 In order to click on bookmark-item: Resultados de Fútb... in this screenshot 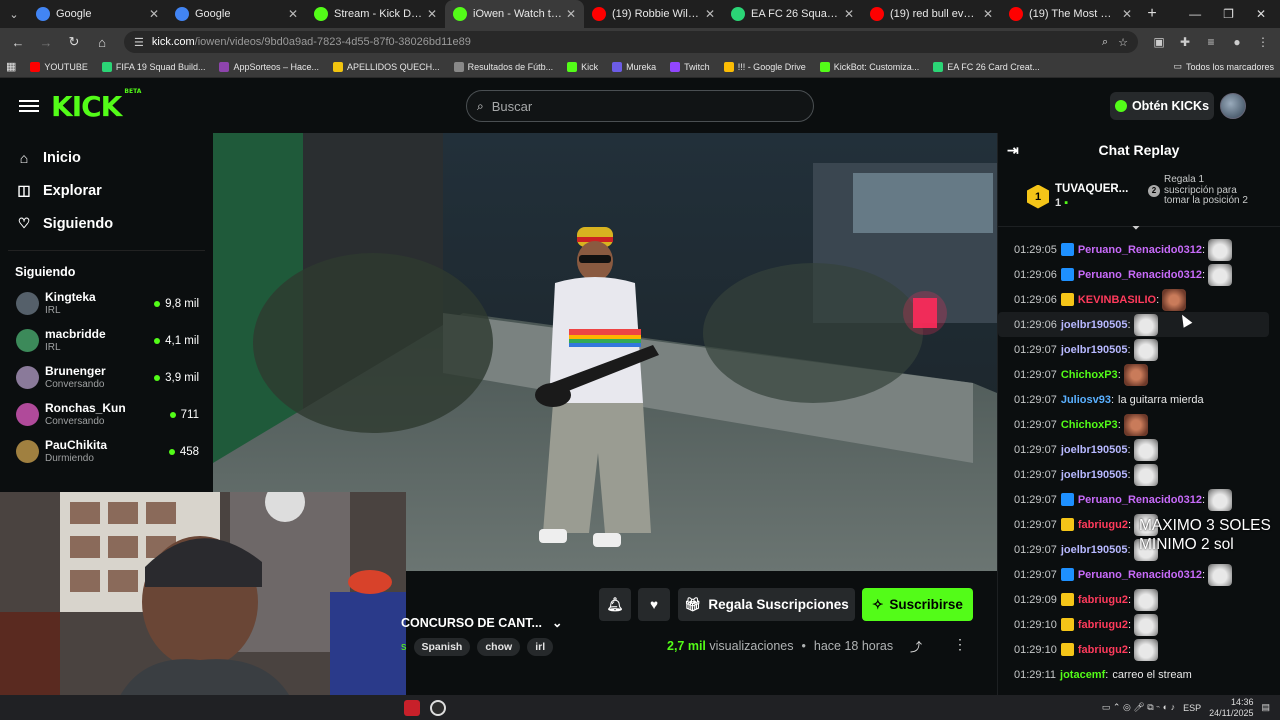, I will do `click(503, 66)`.